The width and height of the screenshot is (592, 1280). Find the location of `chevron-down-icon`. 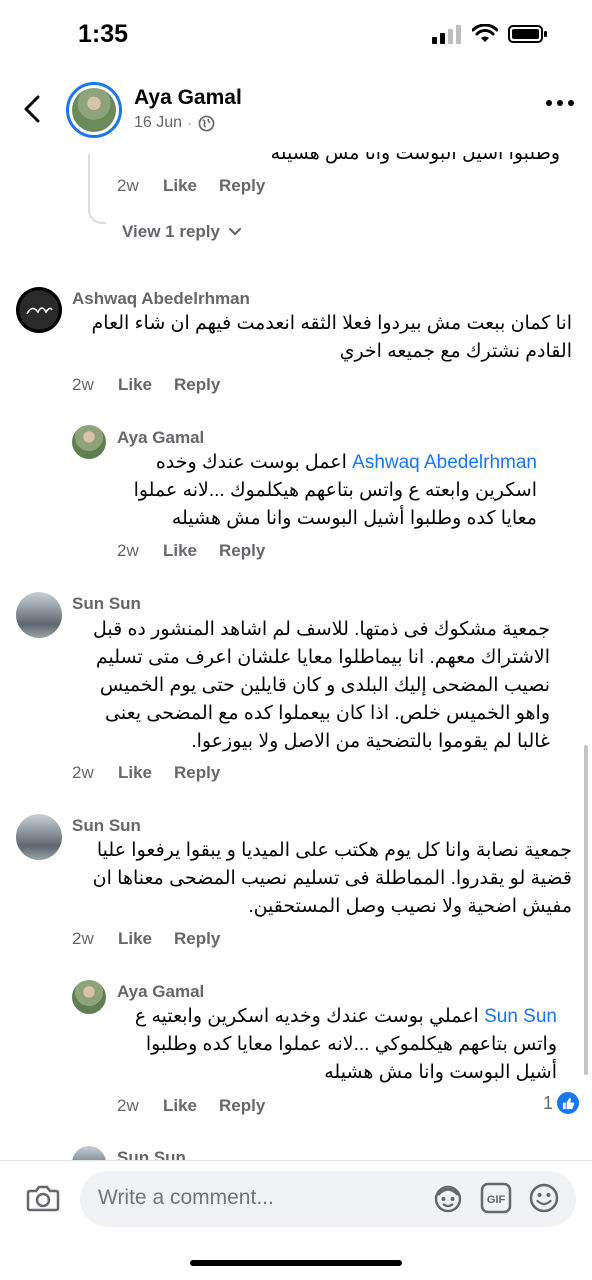

chevron-down-icon is located at coordinates (235, 231).